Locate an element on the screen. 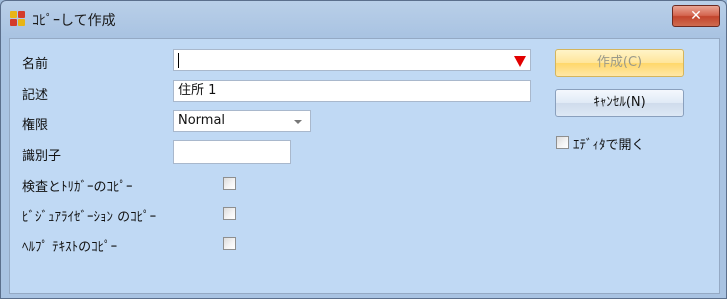 This screenshot has height=299, width=727. name-label: 名前 is located at coordinates (35, 64).